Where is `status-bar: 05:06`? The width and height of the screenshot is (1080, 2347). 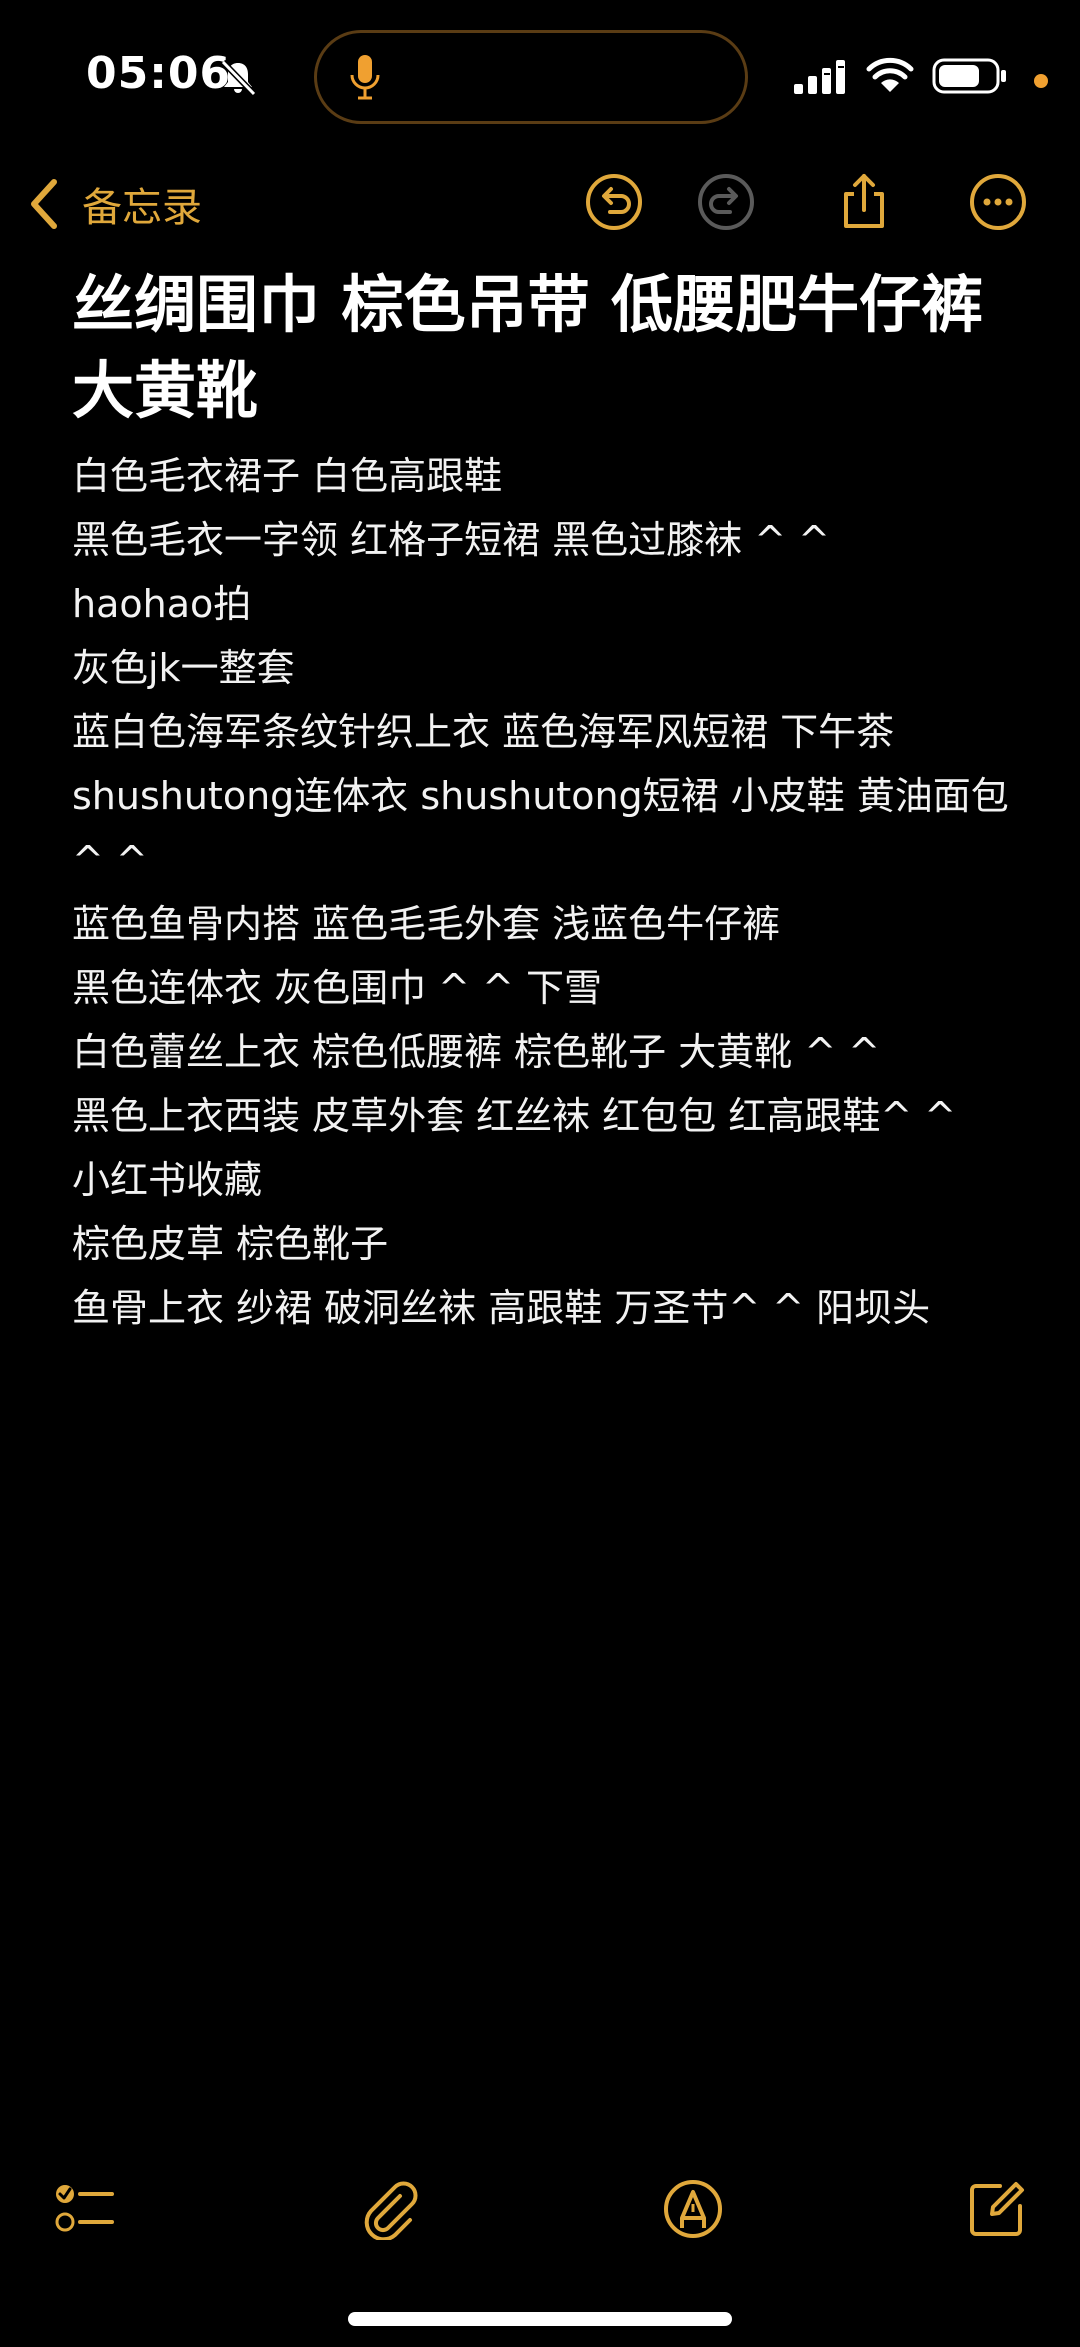 status-bar: 05:06 is located at coordinates (540, 75).